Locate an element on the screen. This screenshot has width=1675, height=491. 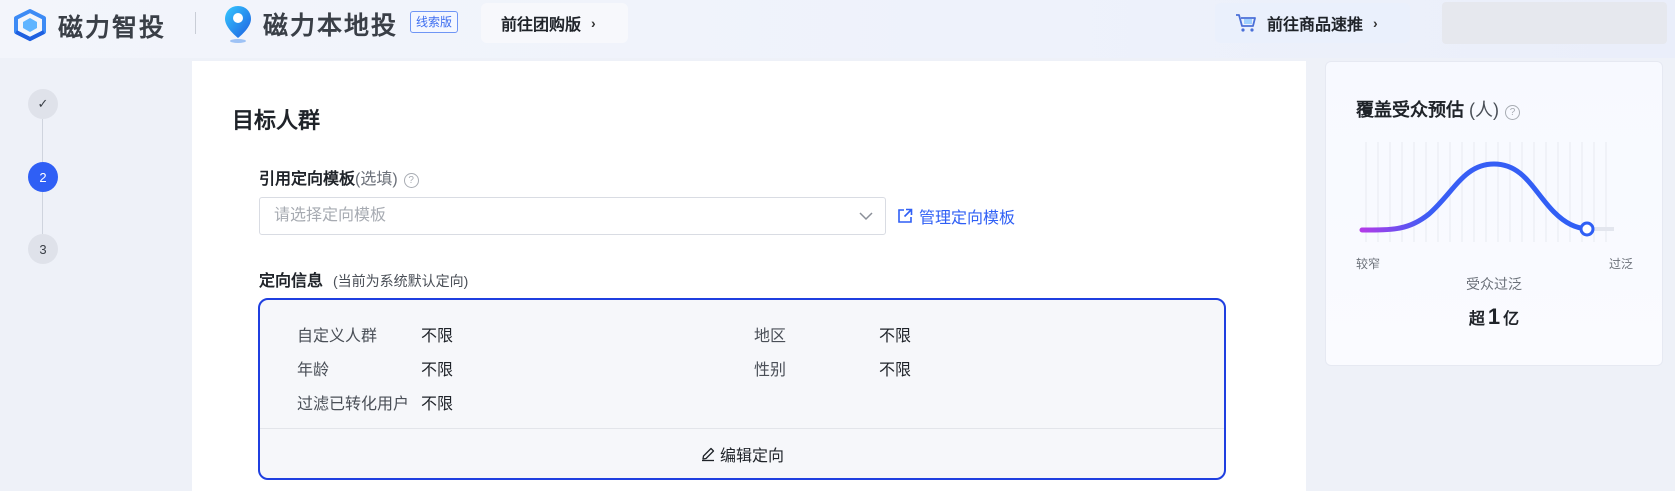
gauge-track is located at coordinates (1487, 196).